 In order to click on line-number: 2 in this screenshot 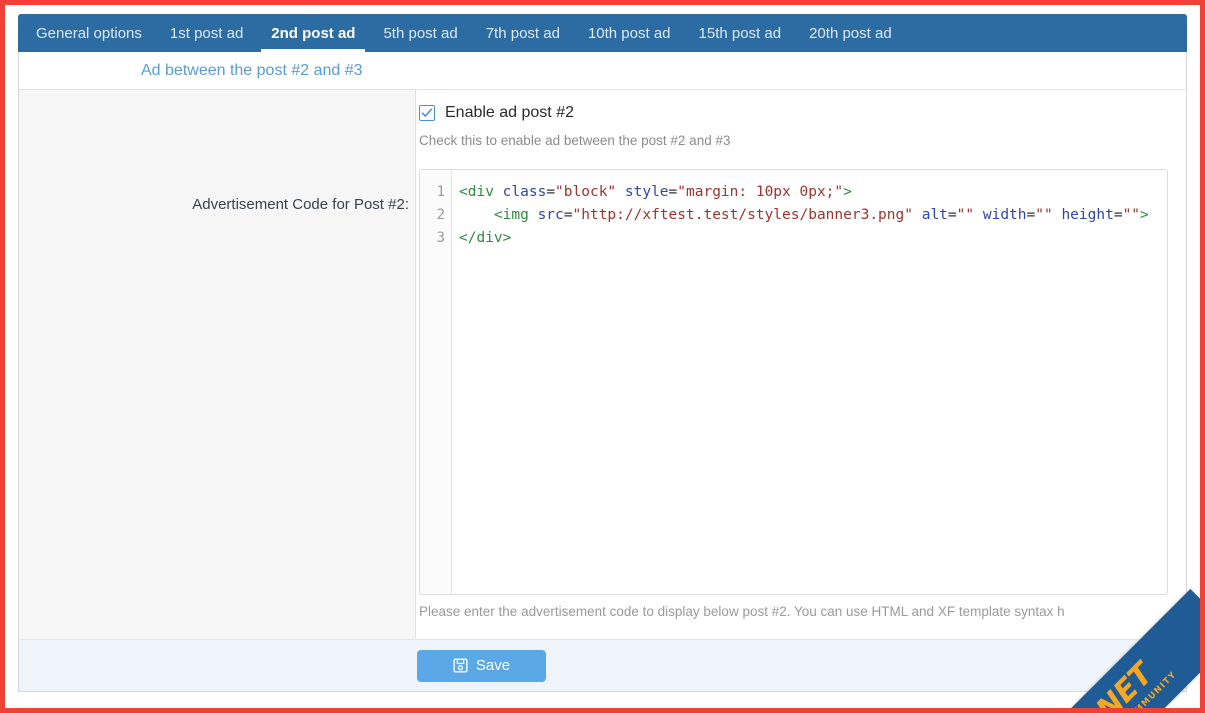, I will do `click(440, 215)`.